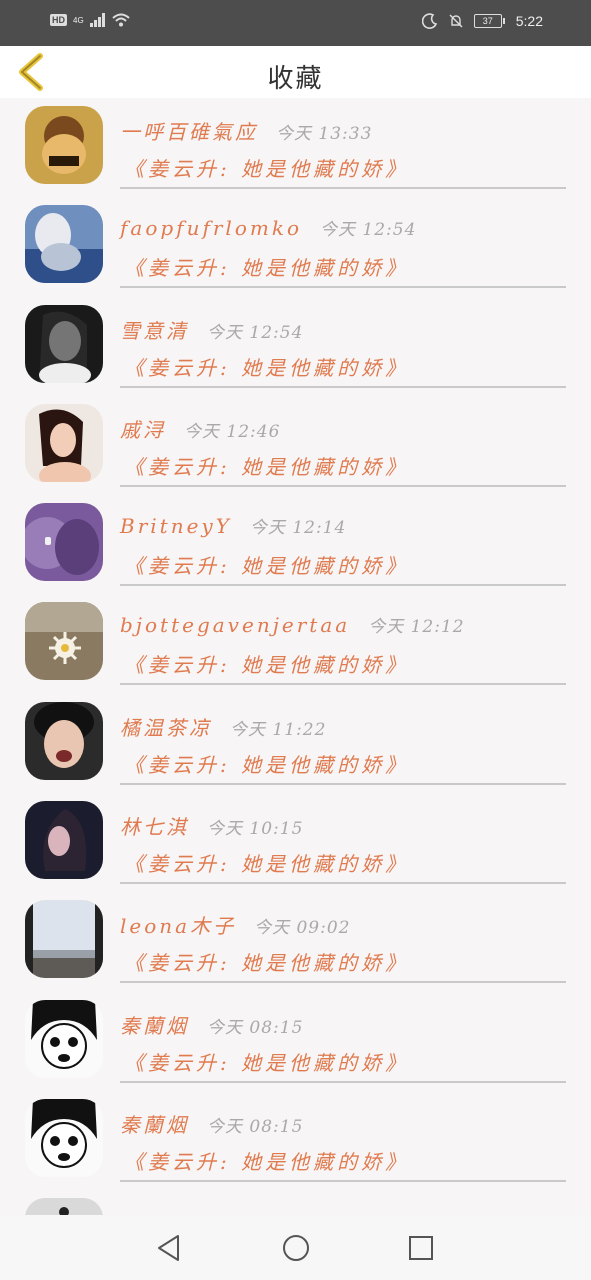  What do you see at coordinates (295, 246) in the screenshot?
I see `list-item: faopfufrlomko 今天 12:54 《姜云升: 她是他藏的娇》` at bounding box center [295, 246].